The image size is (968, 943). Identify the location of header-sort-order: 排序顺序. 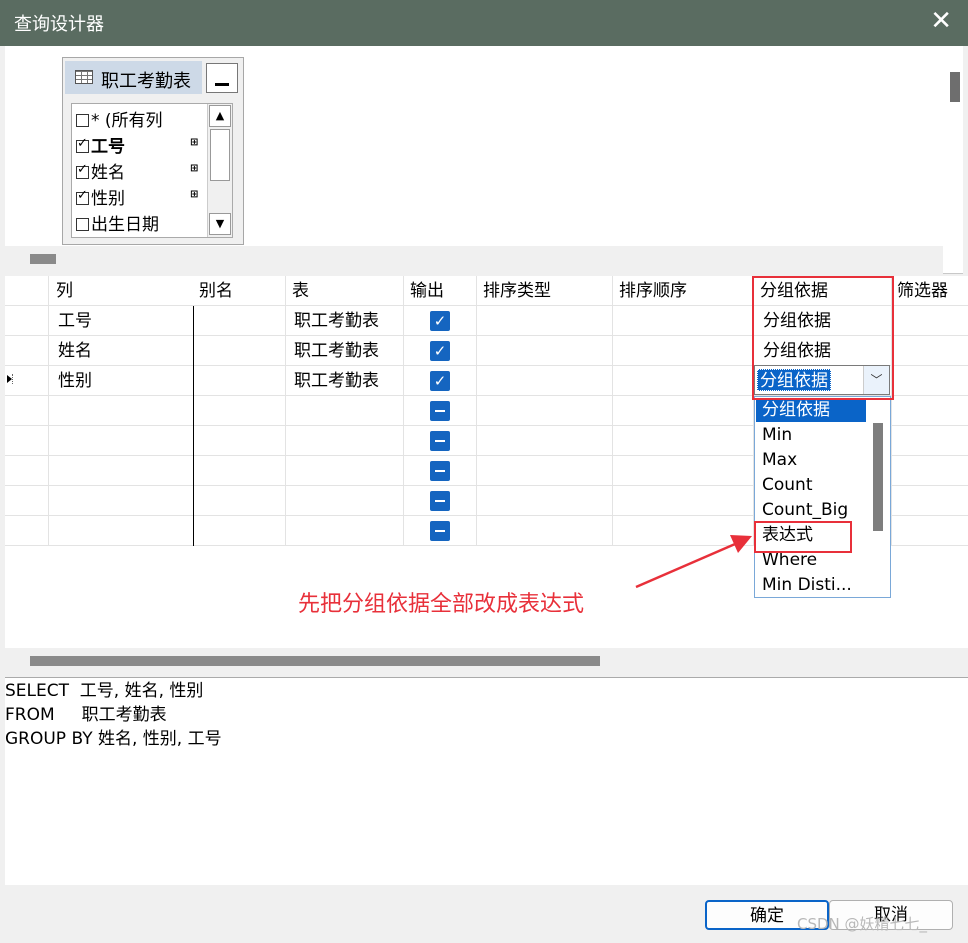
(684, 291).